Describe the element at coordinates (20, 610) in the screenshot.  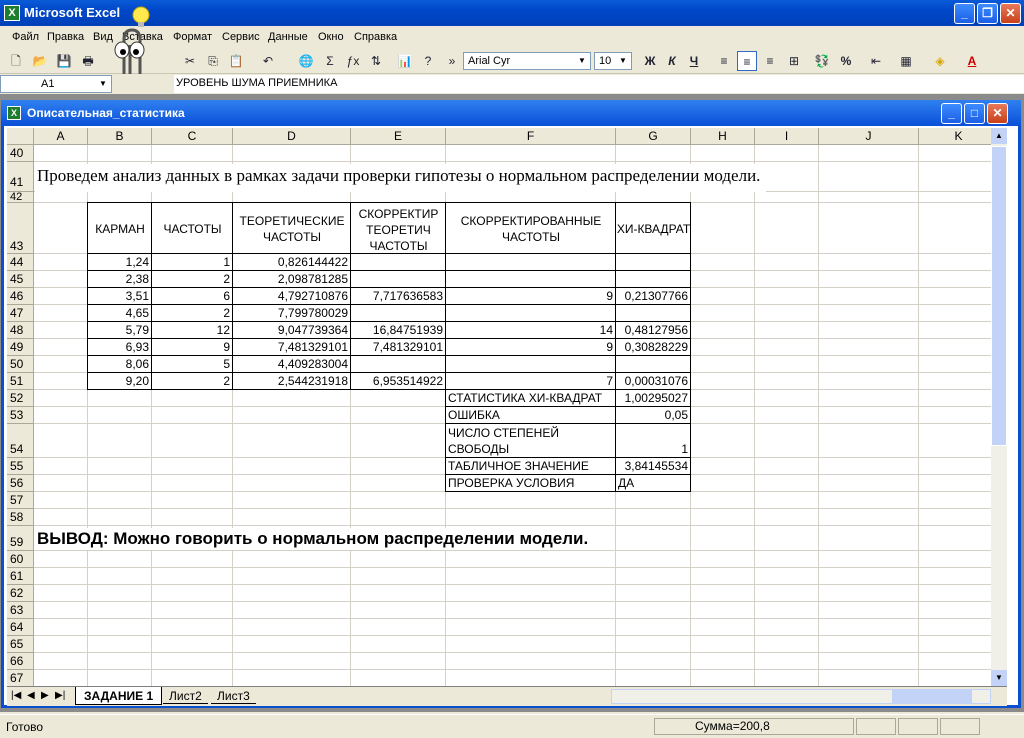
I see `row-header: 63` at that location.